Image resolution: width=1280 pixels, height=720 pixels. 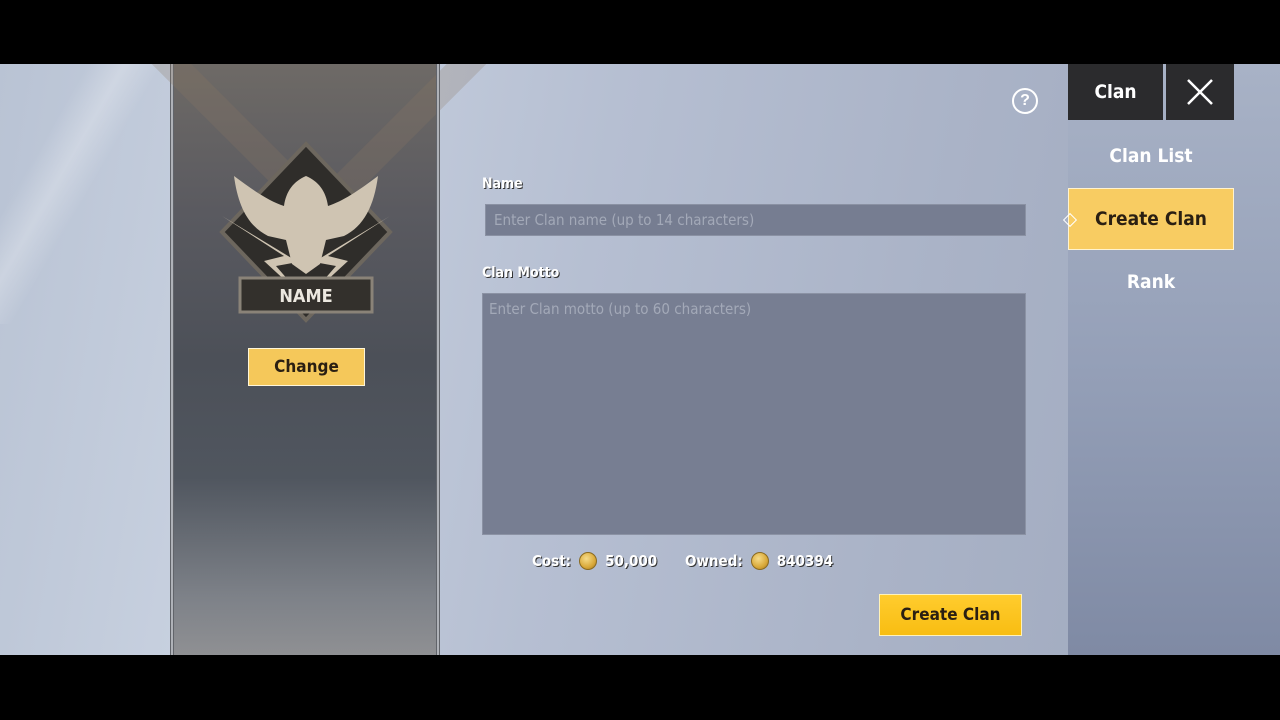 What do you see at coordinates (306, 367) in the screenshot?
I see `change-emblem-button: Change` at bounding box center [306, 367].